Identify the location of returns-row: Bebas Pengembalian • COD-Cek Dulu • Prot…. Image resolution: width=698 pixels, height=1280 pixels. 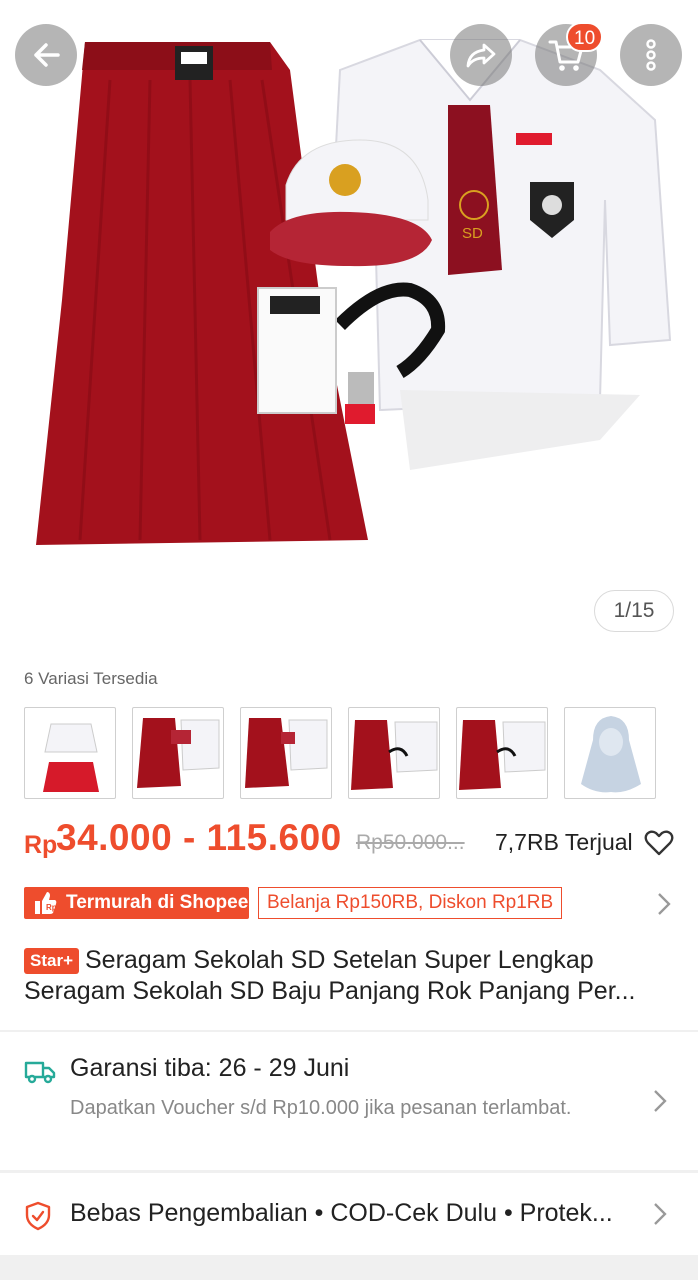
(349, 1214).